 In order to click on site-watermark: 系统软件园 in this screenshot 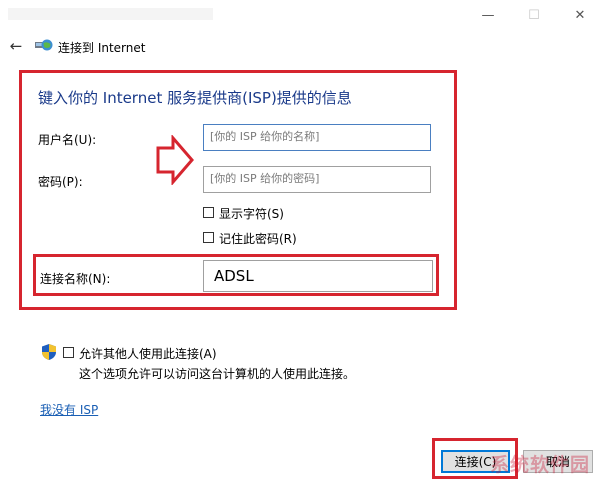, I will do `click(539, 465)`.